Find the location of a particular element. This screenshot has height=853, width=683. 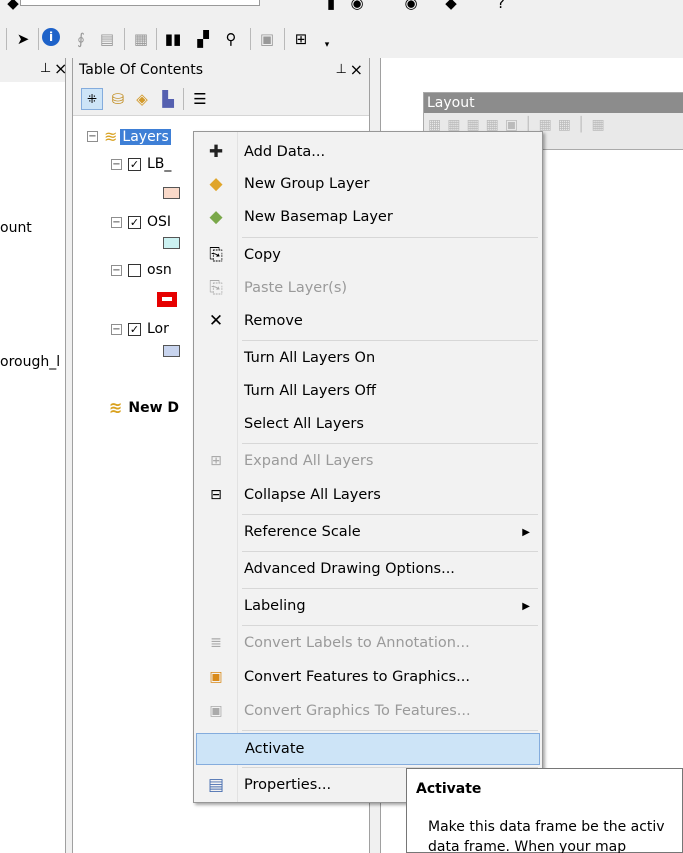

menu-item-label: Collapse All Layers is located at coordinates (312, 495).